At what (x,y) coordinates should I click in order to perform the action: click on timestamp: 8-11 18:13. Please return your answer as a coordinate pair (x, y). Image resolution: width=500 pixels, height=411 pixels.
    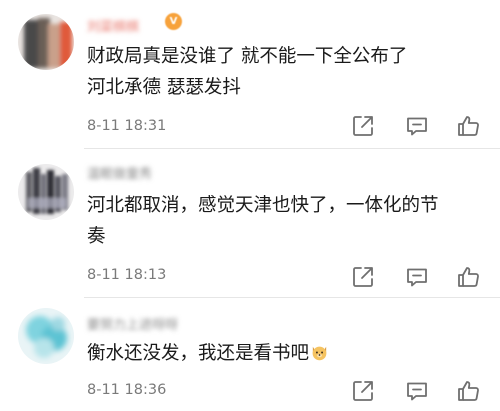
    Looking at the image, I should click on (127, 275).